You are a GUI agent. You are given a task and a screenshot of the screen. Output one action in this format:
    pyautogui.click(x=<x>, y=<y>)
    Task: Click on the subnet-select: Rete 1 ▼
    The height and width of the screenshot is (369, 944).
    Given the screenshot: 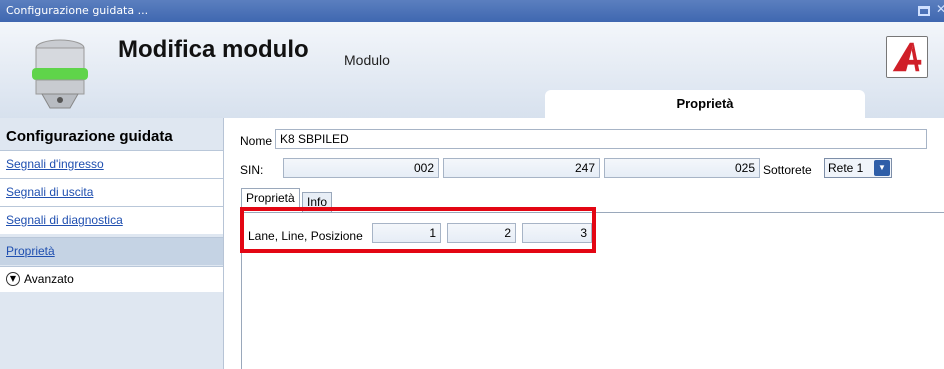 What is the action you would take?
    pyautogui.click(x=858, y=168)
    